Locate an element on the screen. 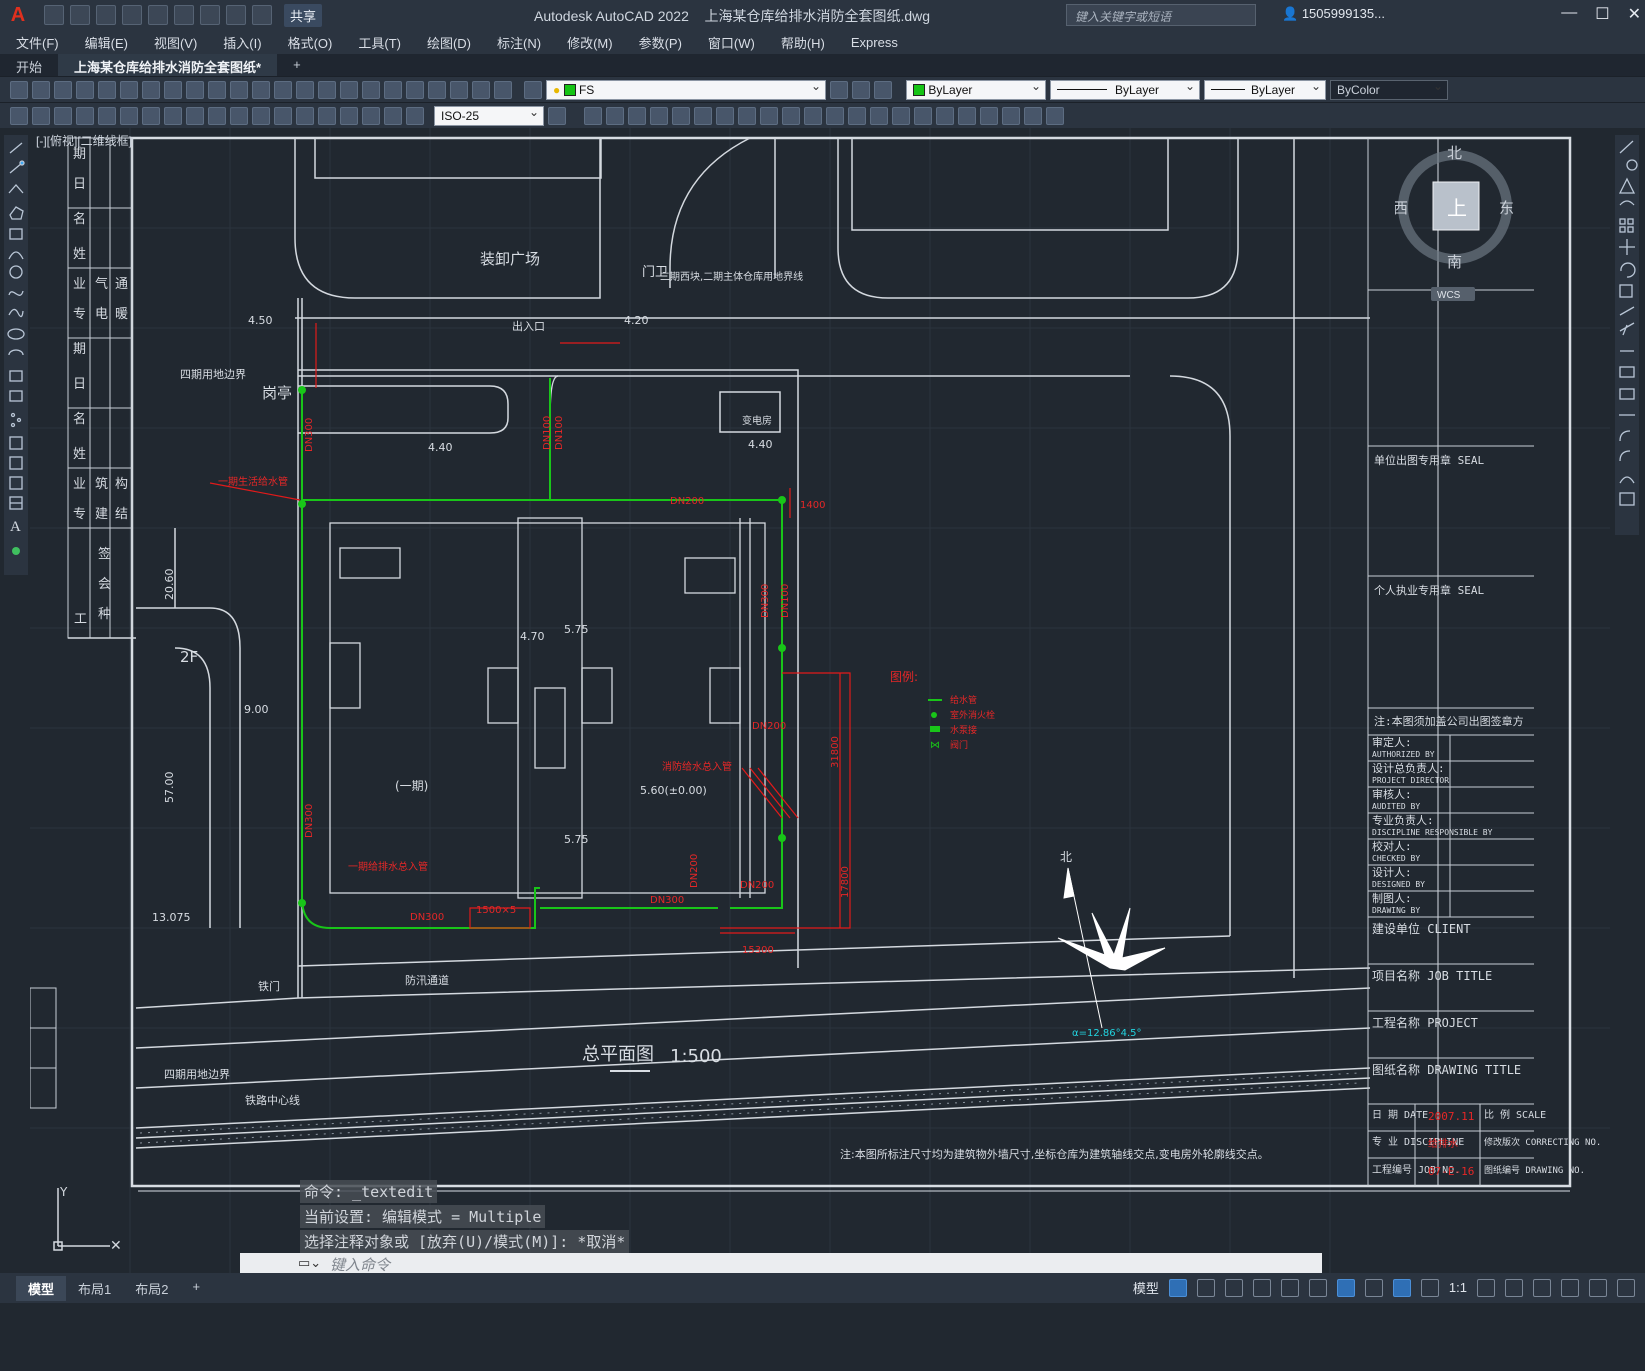 This screenshot has height=1371, width=1645. pan-icon is located at coordinates (283, 89).